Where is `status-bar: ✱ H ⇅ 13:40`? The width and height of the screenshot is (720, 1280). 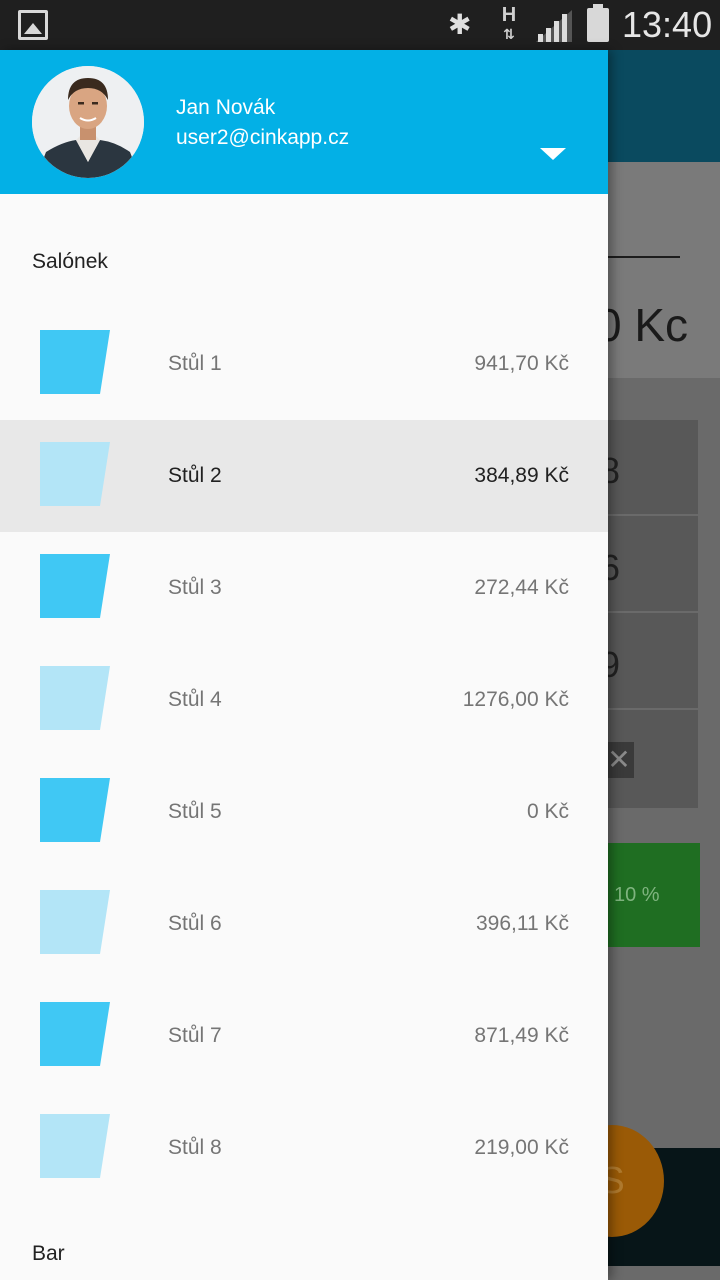
status-bar: ✱ H ⇅ 13:40 is located at coordinates (360, 25).